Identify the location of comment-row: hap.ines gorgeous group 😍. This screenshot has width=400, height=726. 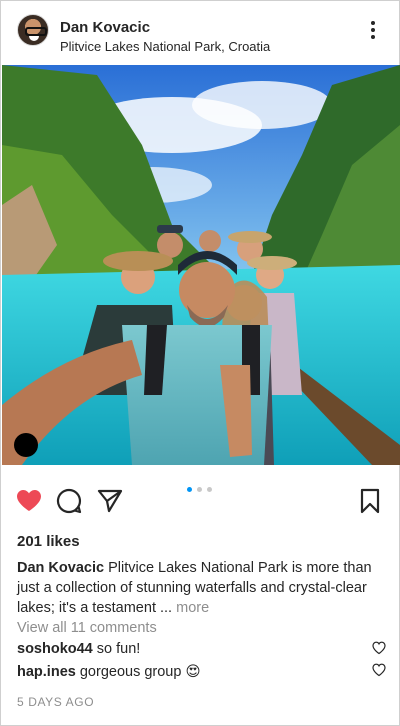
(109, 672).